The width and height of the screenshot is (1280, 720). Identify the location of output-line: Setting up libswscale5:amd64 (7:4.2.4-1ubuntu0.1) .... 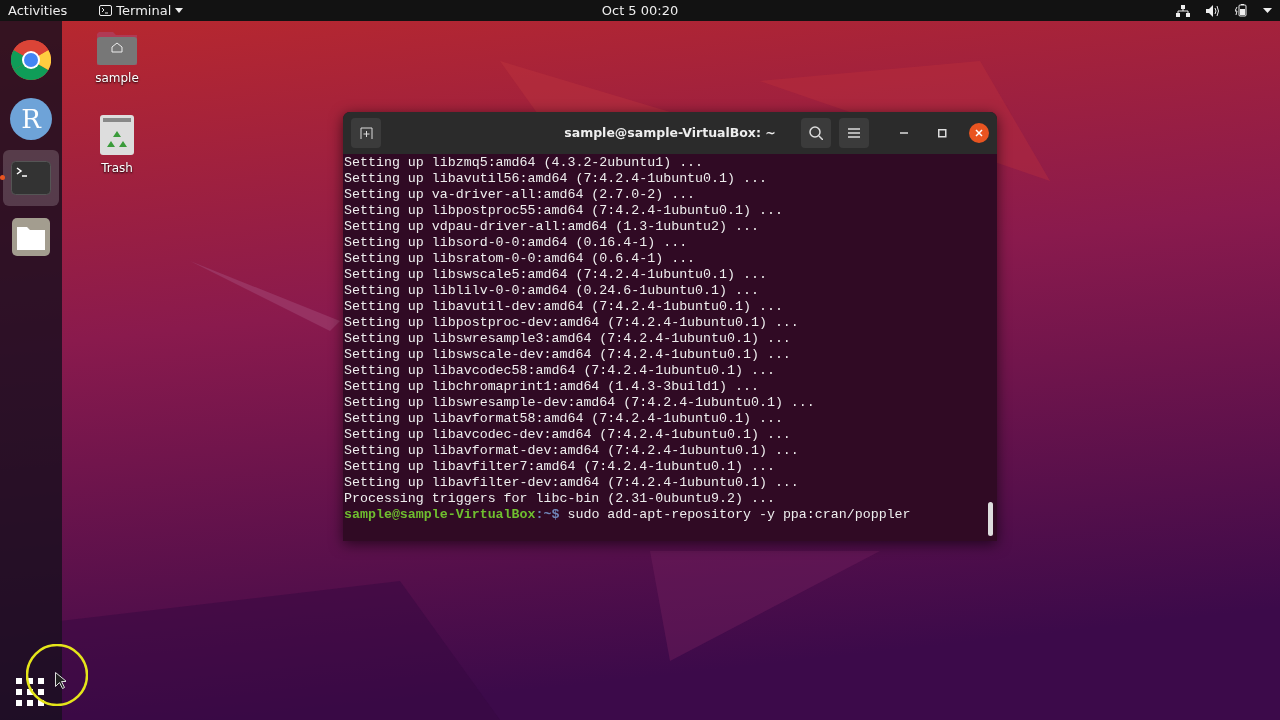
(556, 275).